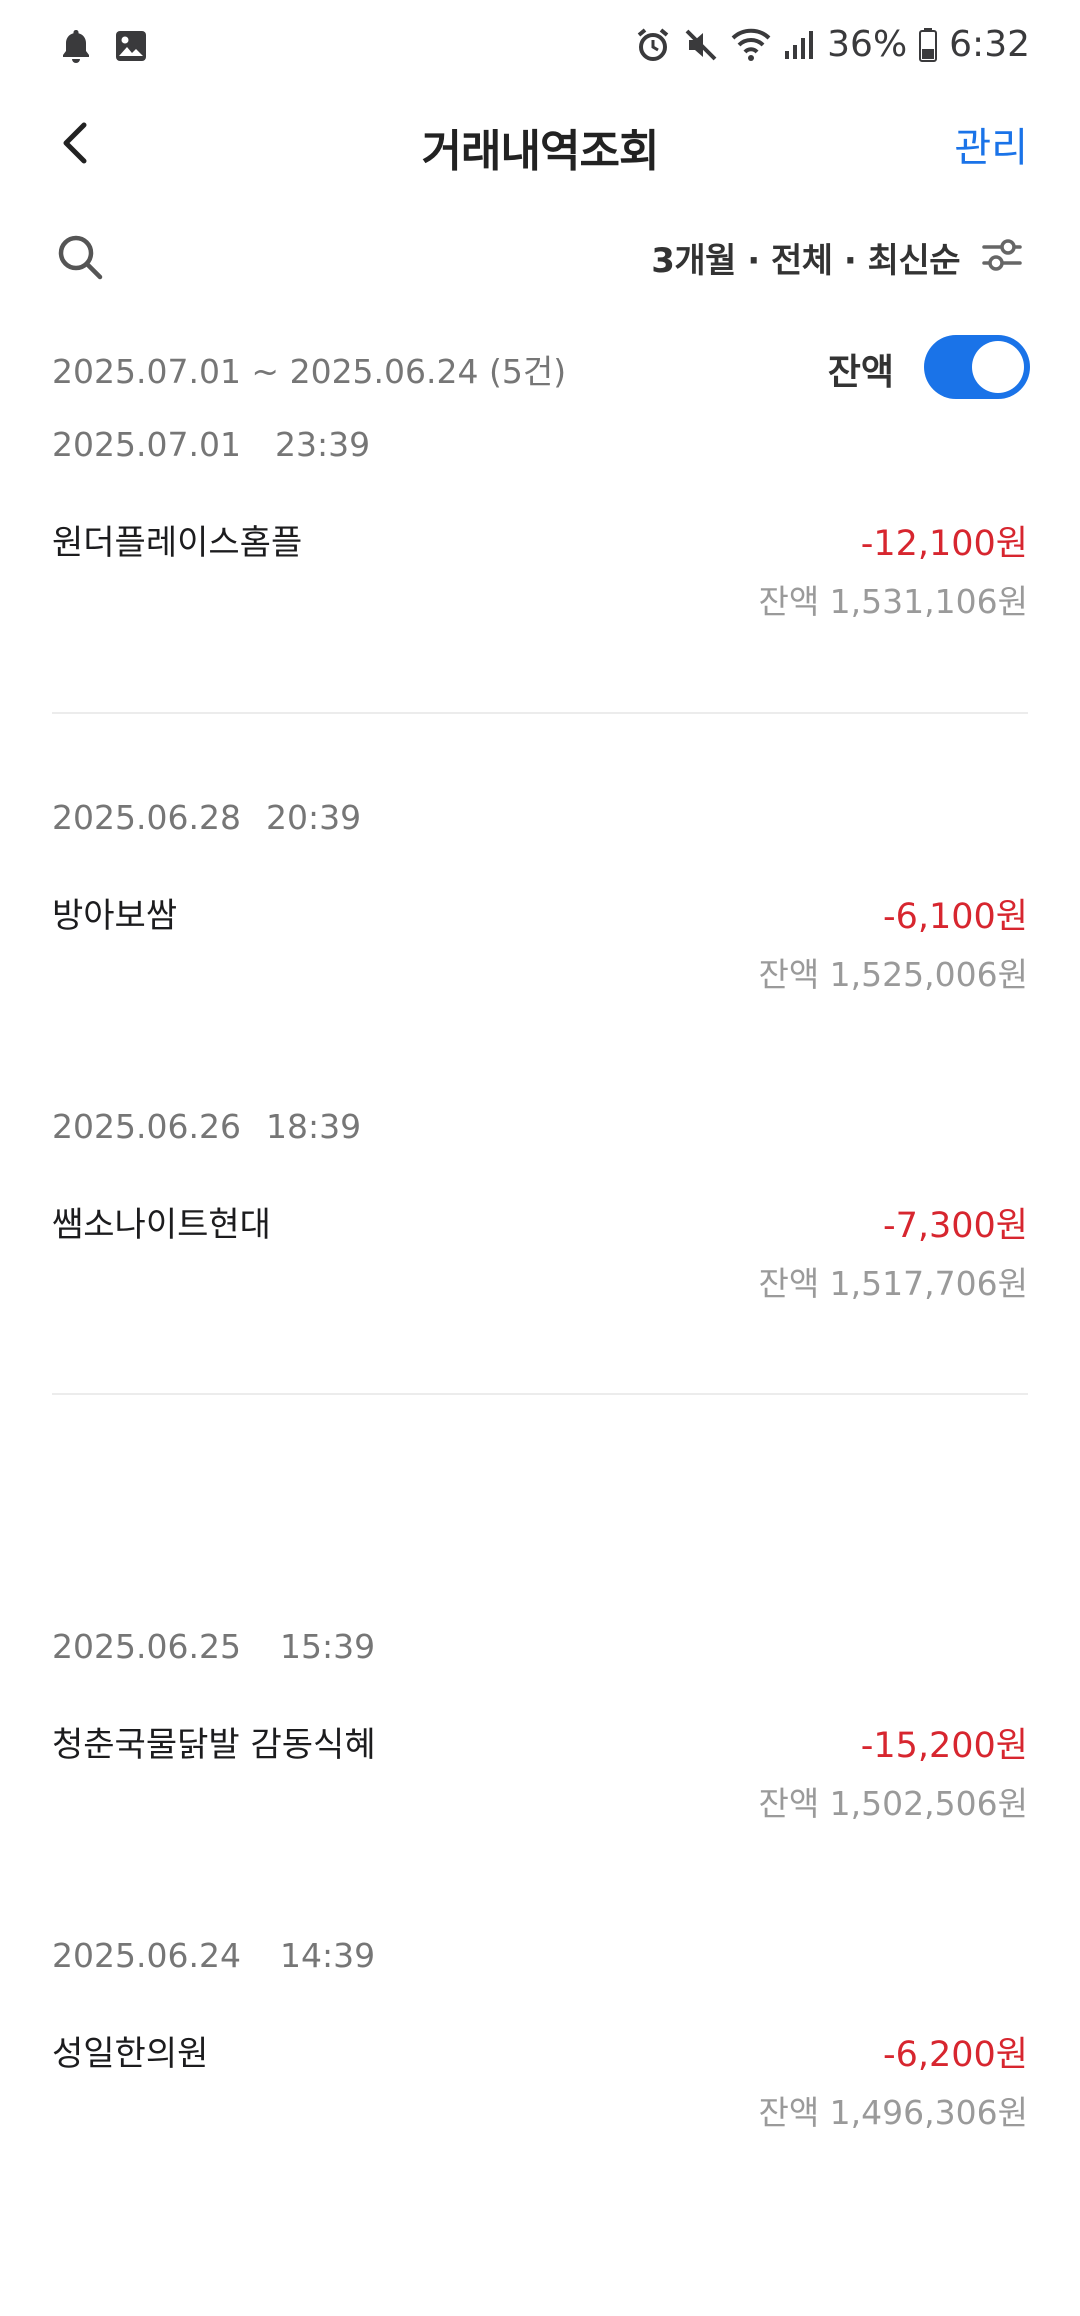 This screenshot has height=2316, width=1080. Describe the element at coordinates (314, 817) in the screenshot. I see `transaction-time: 20:39` at that location.